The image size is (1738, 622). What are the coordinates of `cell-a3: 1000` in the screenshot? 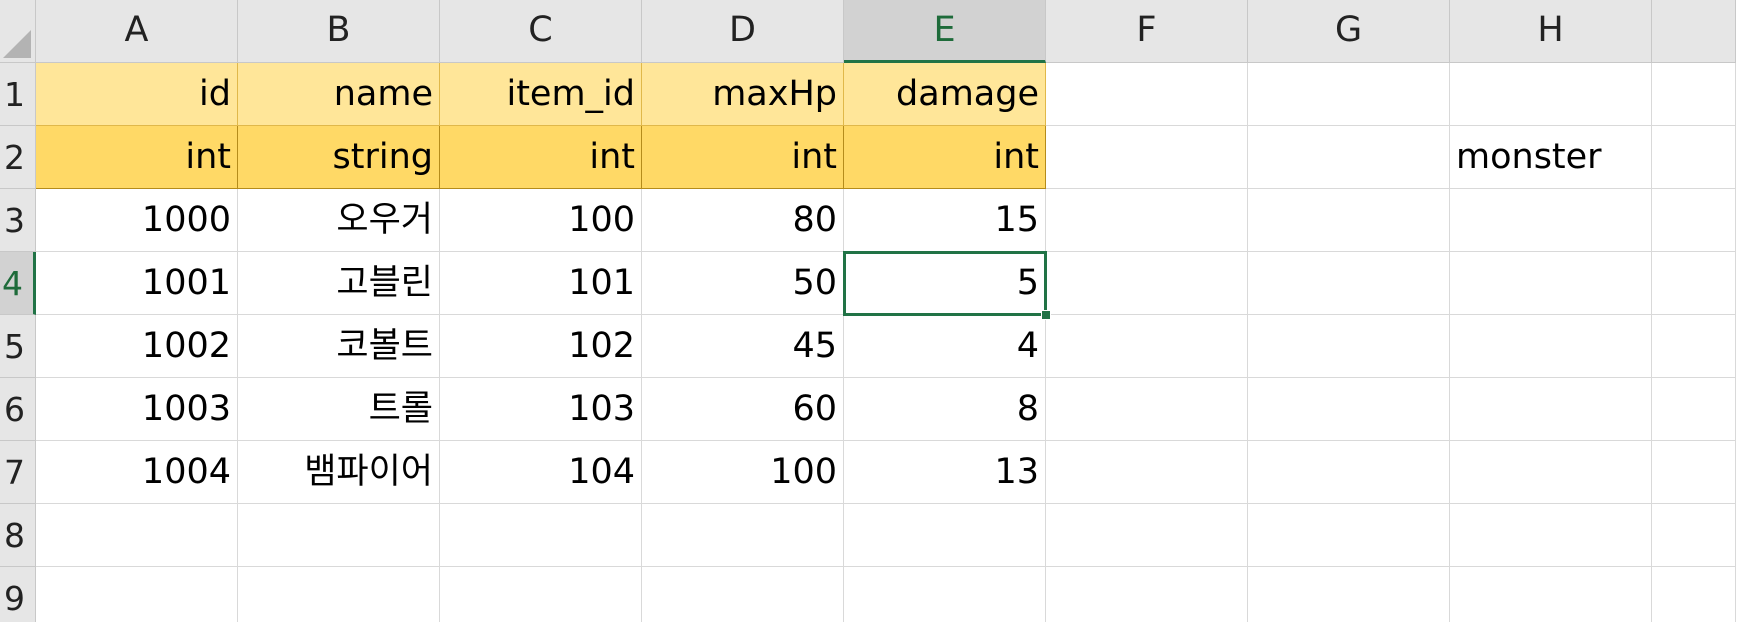 It's located at (137, 220).